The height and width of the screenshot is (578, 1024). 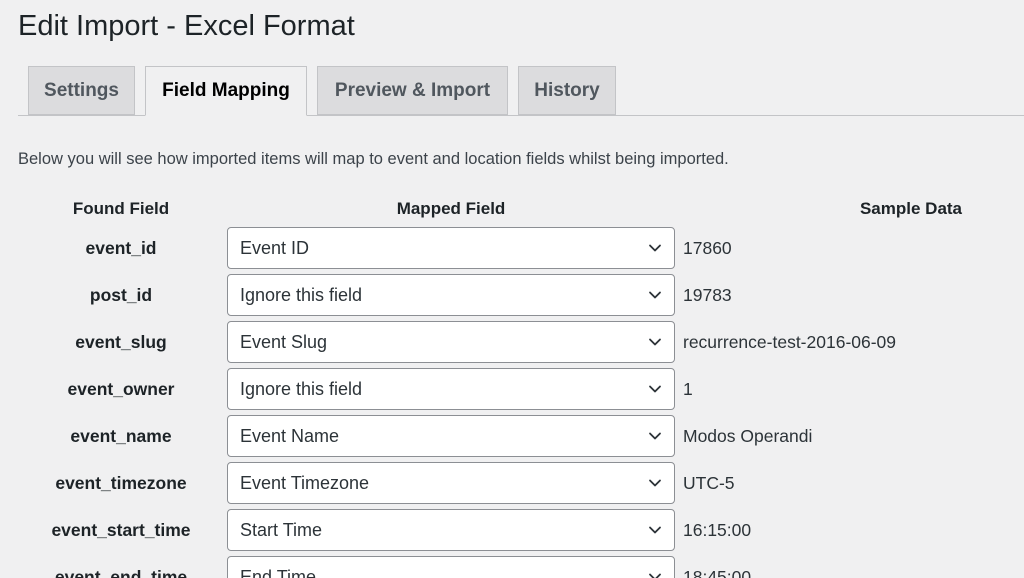 I want to click on header-sample-data: Sample Data, so click(x=911, y=208).